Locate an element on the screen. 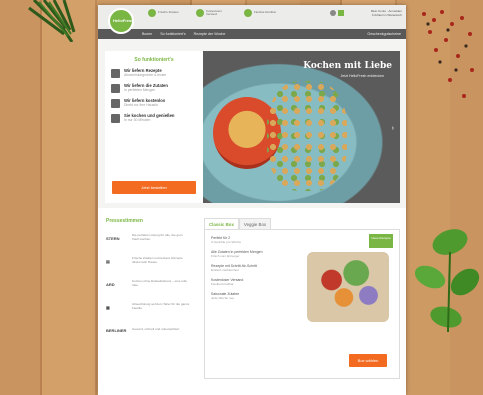 Image resolution: width=483 pixels, height=395 pixels. usp-text: Kostenloser Versand is located at coordinates (214, 12).